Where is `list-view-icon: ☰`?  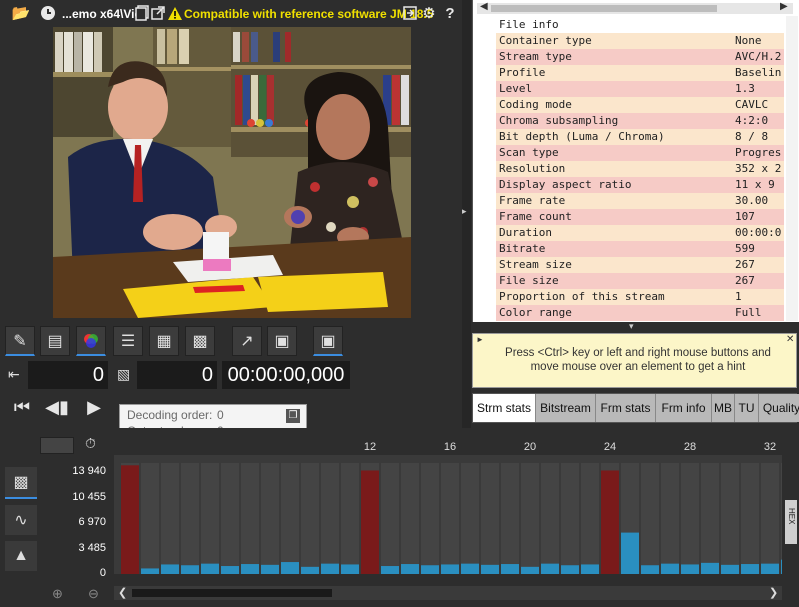 list-view-icon: ☰ is located at coordinates (128, 341).